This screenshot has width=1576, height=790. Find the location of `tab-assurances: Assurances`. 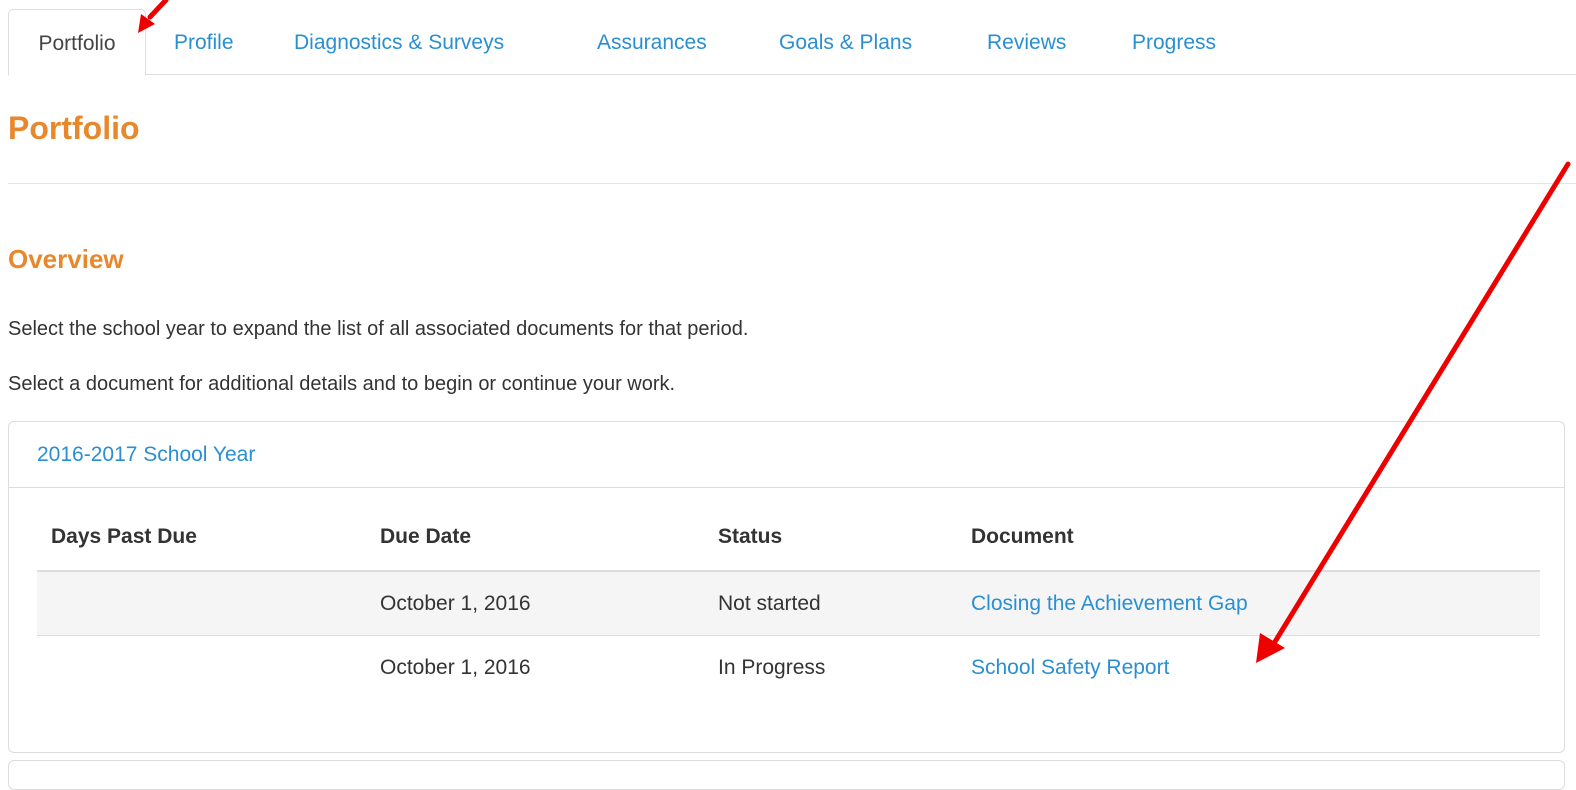

tab-assurances: Assurances is located at coordinates (652, 42).